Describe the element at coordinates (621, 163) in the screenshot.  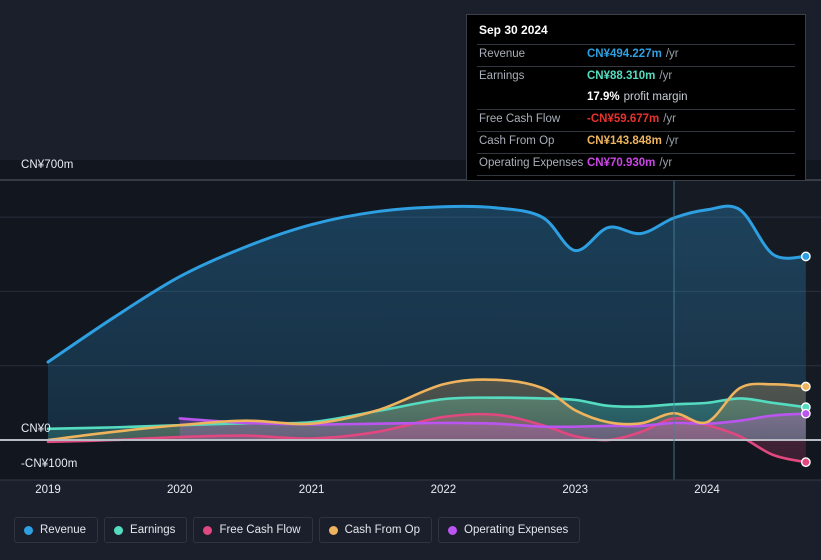
I see `tooltip-row-value: CN¥70.930m` at that location.